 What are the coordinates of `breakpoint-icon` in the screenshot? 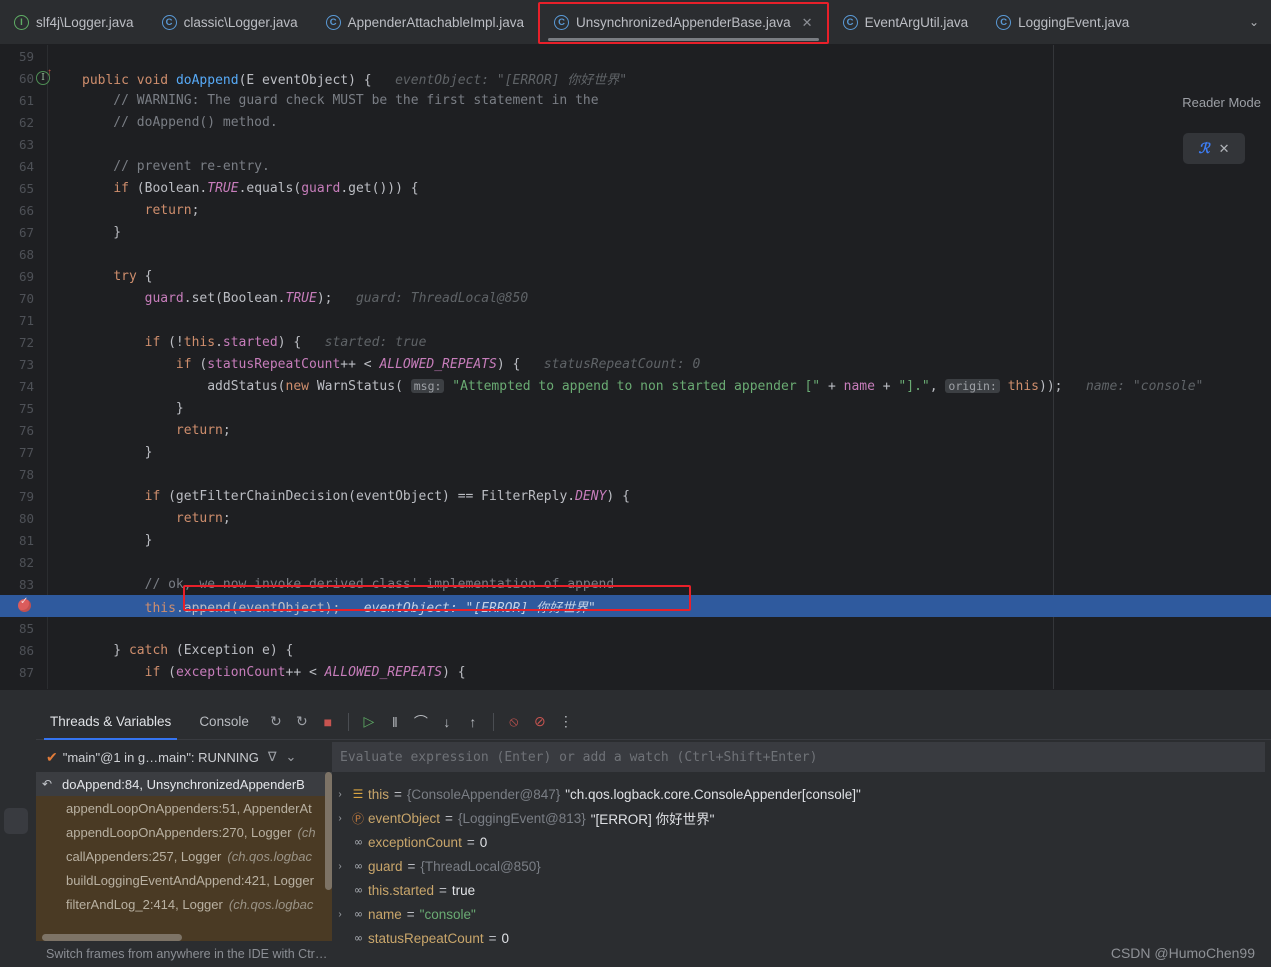 It's located at (24, 604).